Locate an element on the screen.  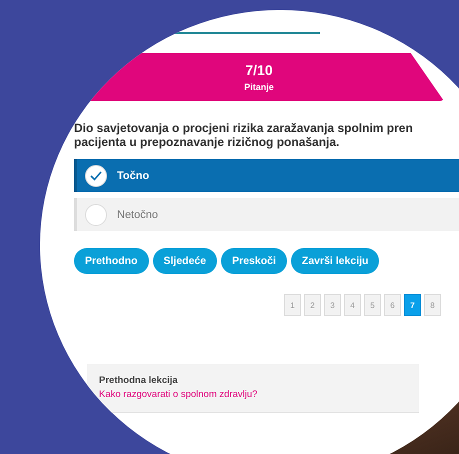
nav-button: Preskoči is located at coordinates (254, 261).